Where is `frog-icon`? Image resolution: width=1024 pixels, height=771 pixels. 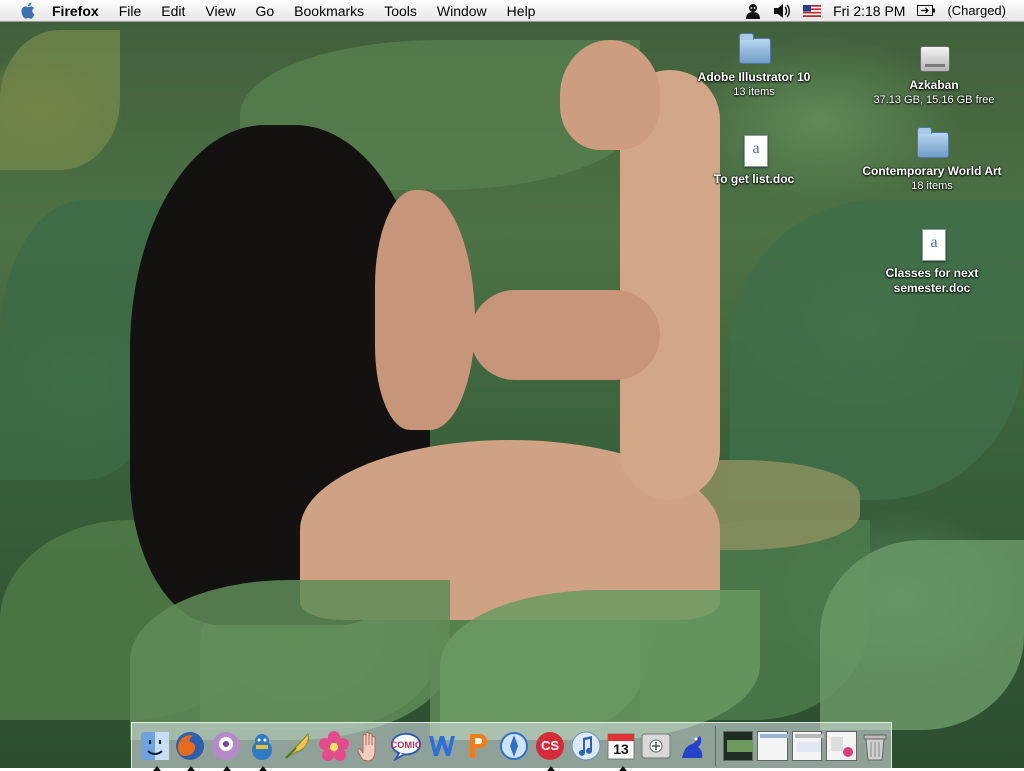 frog-icon is located at coordinates (692, 746).